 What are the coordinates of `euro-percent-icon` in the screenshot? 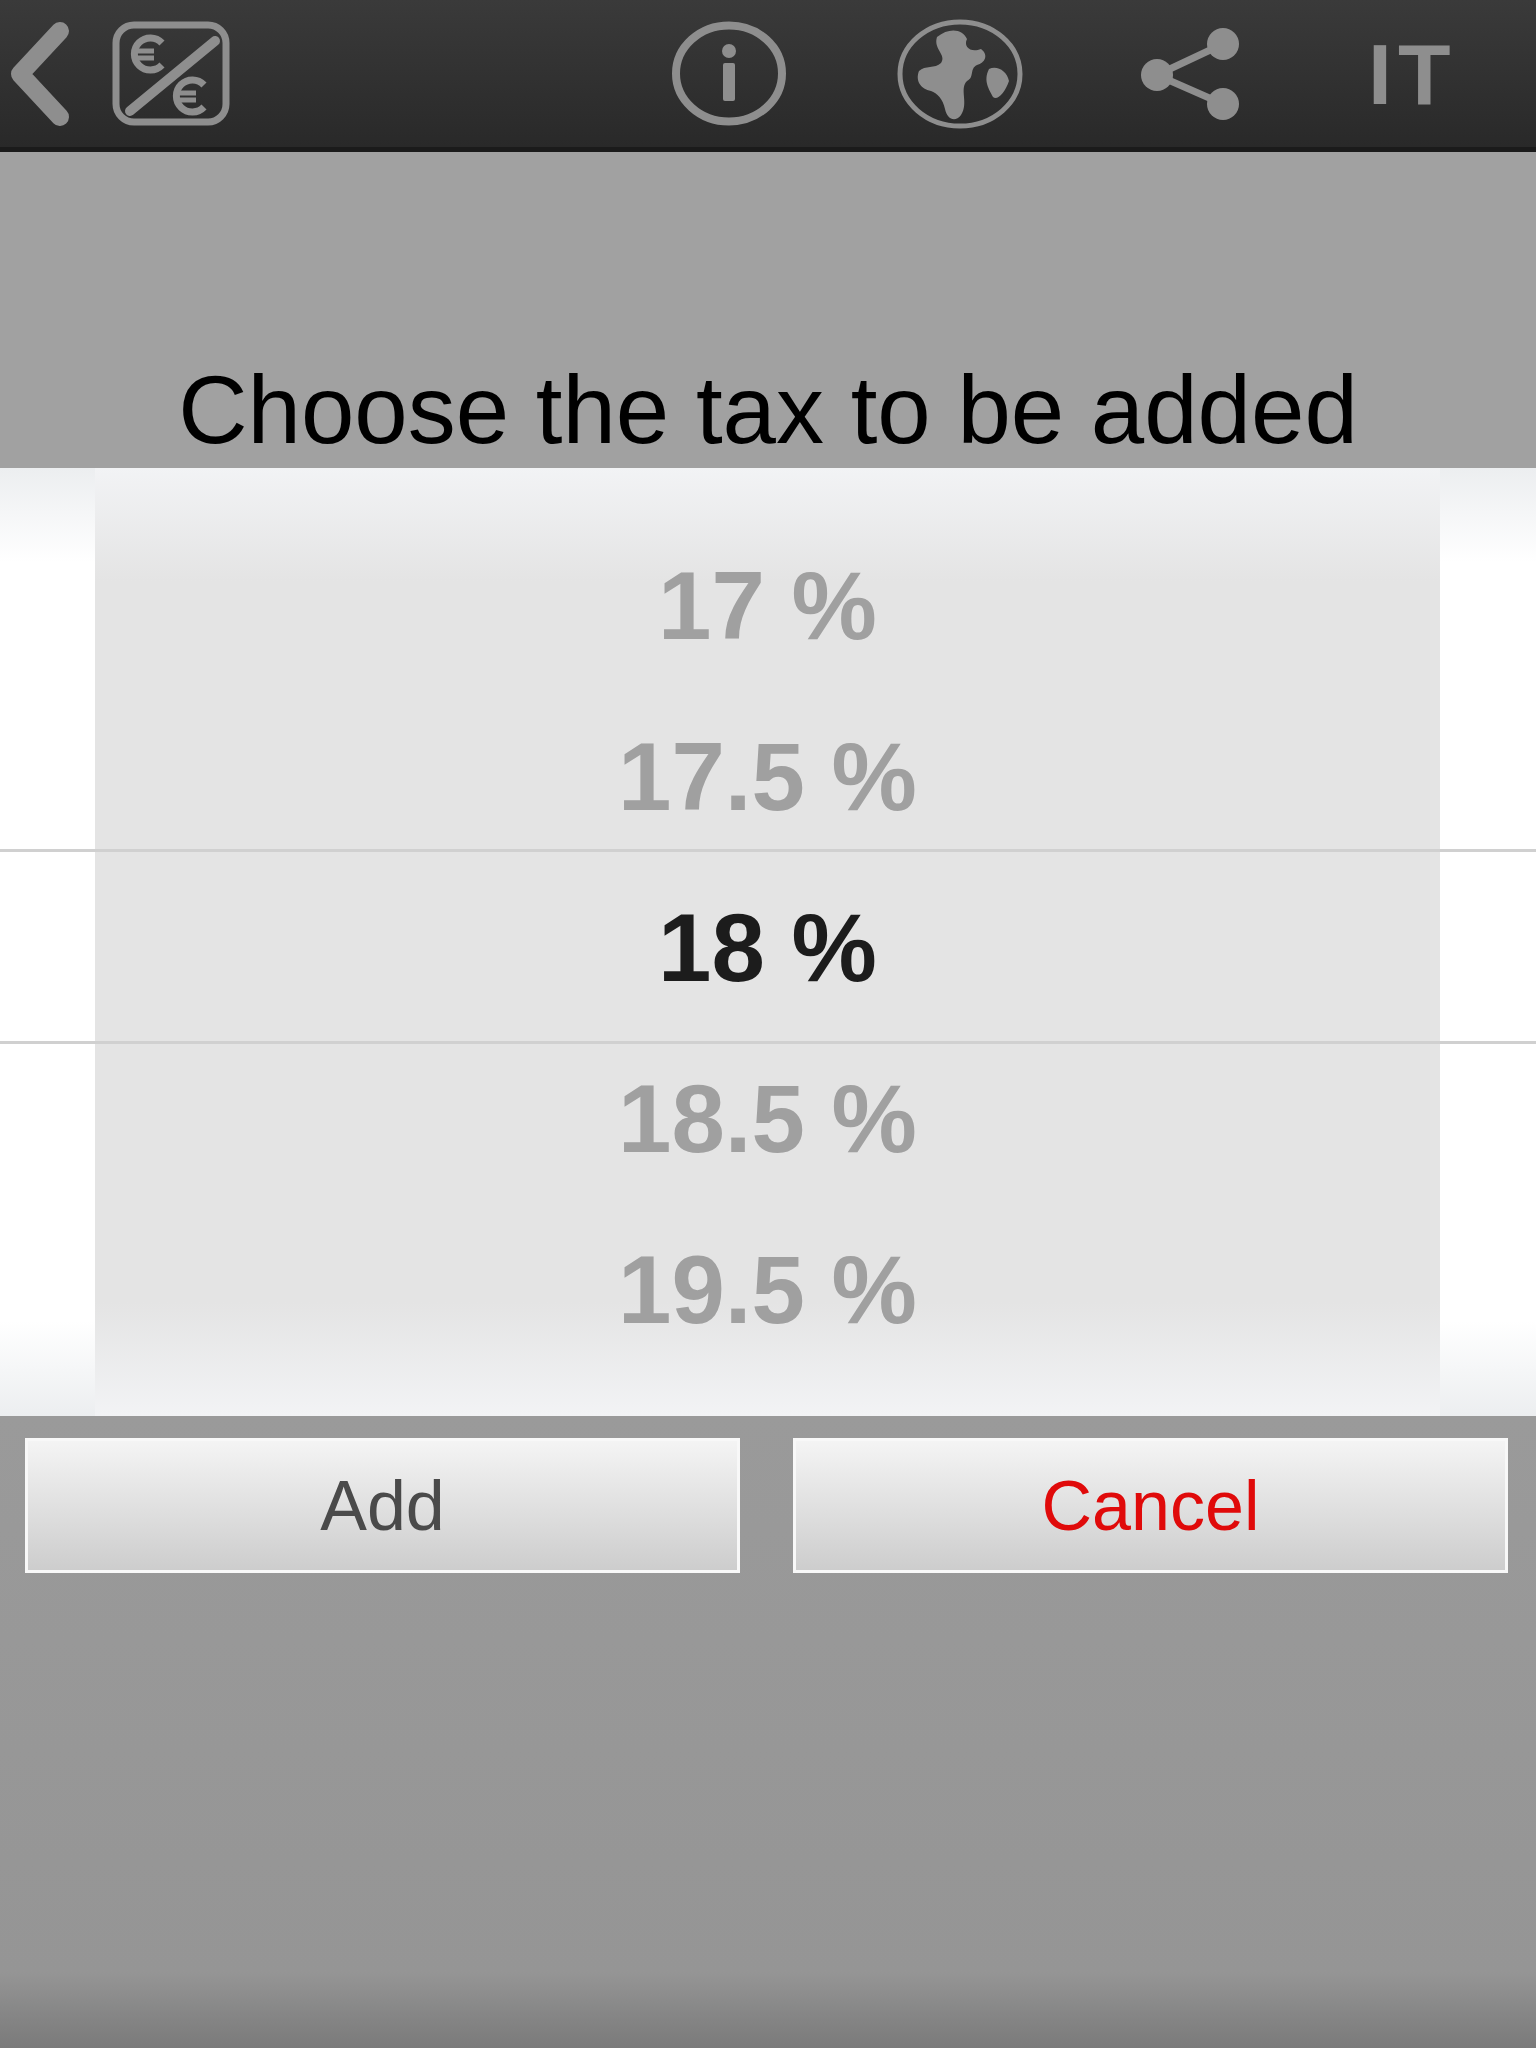 It's located at (171, 73).